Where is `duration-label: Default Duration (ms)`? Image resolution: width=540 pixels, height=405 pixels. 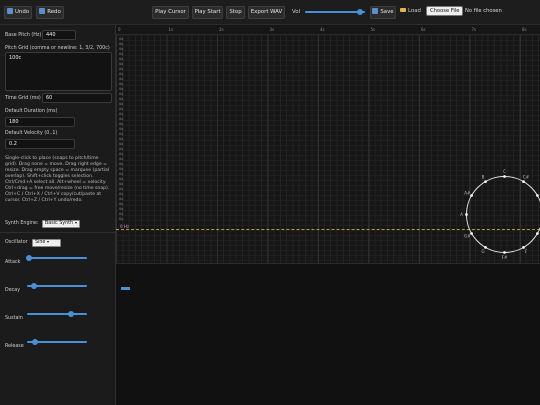
duration-label: Default Duration (ms) is located at coordinates (31, 111).